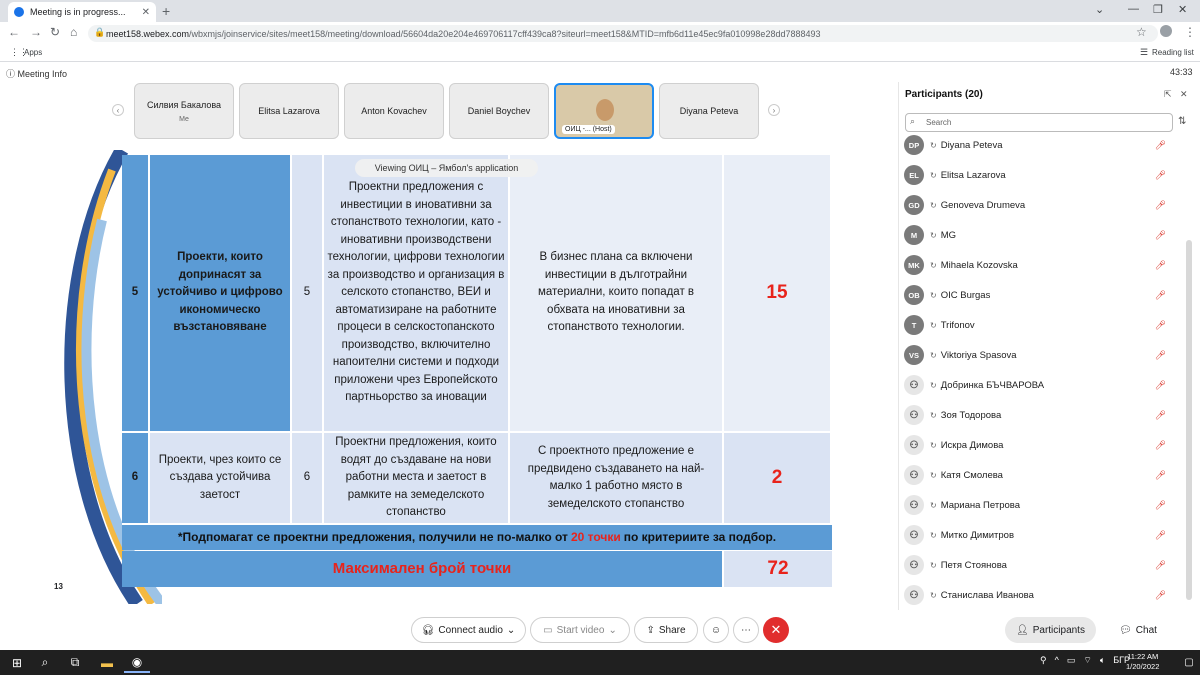 The width and height of the screenshot is (1200, 675). I want to click on people-icon: ⚲, so click(1043, 660).